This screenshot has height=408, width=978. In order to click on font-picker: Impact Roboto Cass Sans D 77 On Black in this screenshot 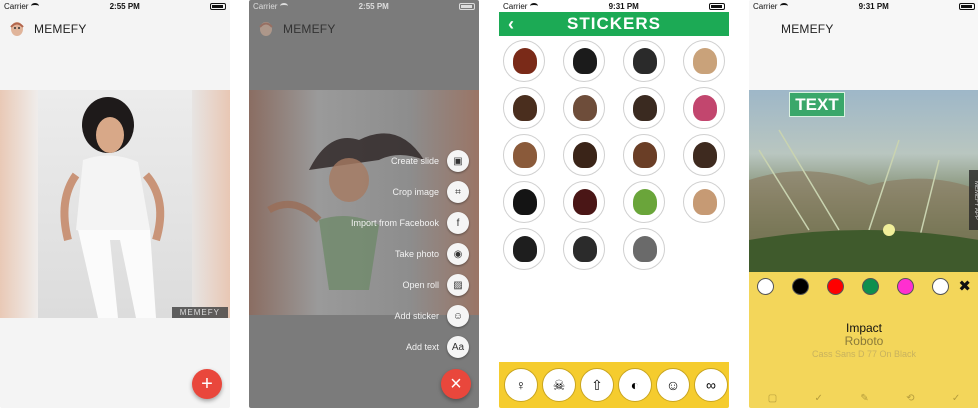, I will do `click(863, 341)`.